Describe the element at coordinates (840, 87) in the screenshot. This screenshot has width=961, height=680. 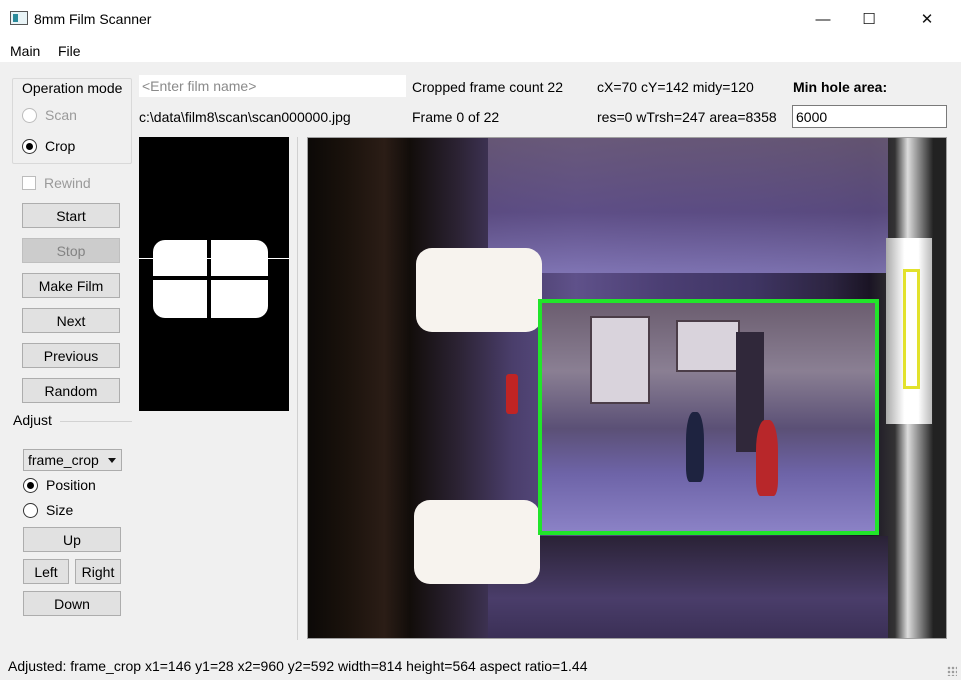
I see `min-hole-area-label: Min hole area:` at that location.